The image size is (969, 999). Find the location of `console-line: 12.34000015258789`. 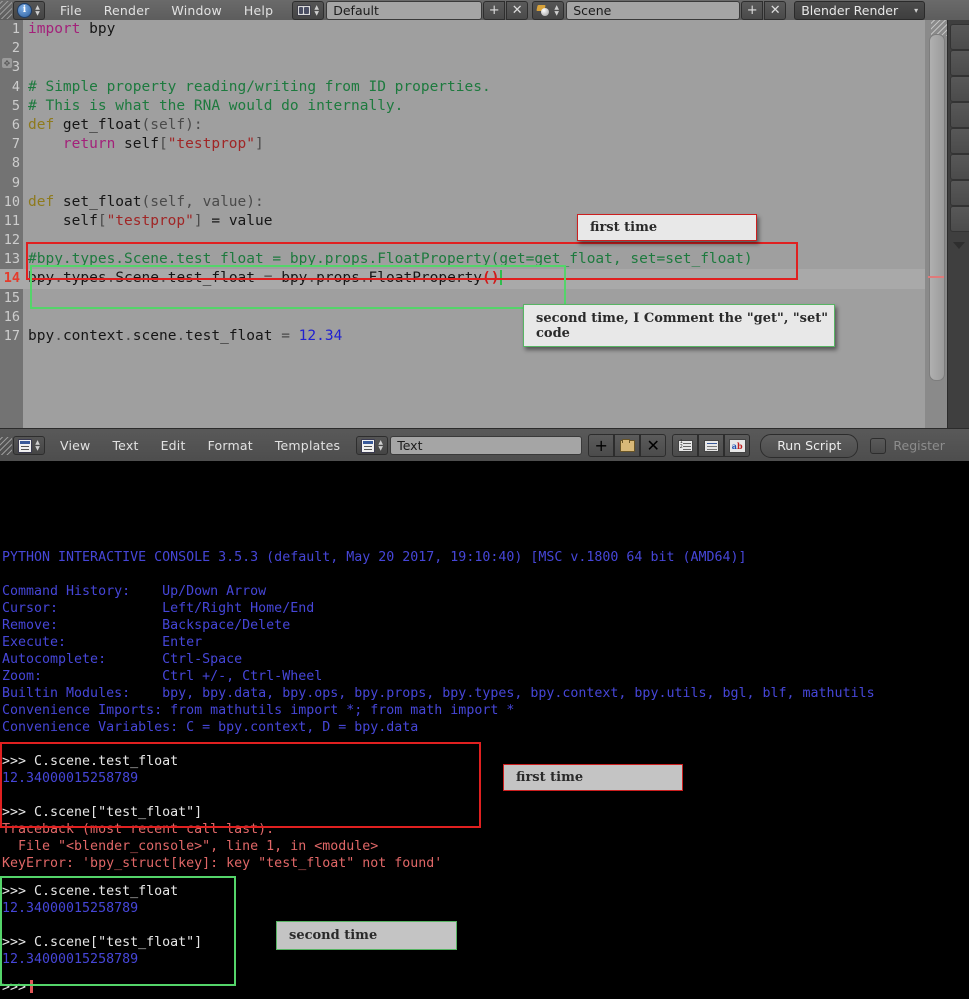

console-line: 12.34000015258789 is located at coordinates (70, 959).